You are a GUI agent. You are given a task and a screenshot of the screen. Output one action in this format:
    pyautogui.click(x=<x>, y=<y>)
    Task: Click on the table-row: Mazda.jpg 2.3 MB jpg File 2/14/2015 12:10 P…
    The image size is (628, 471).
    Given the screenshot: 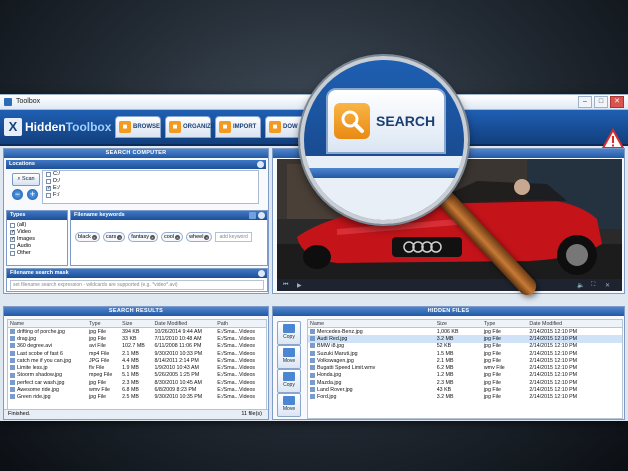 What is the action you would take?
    pyautogui.click(x=465, y=382)
    